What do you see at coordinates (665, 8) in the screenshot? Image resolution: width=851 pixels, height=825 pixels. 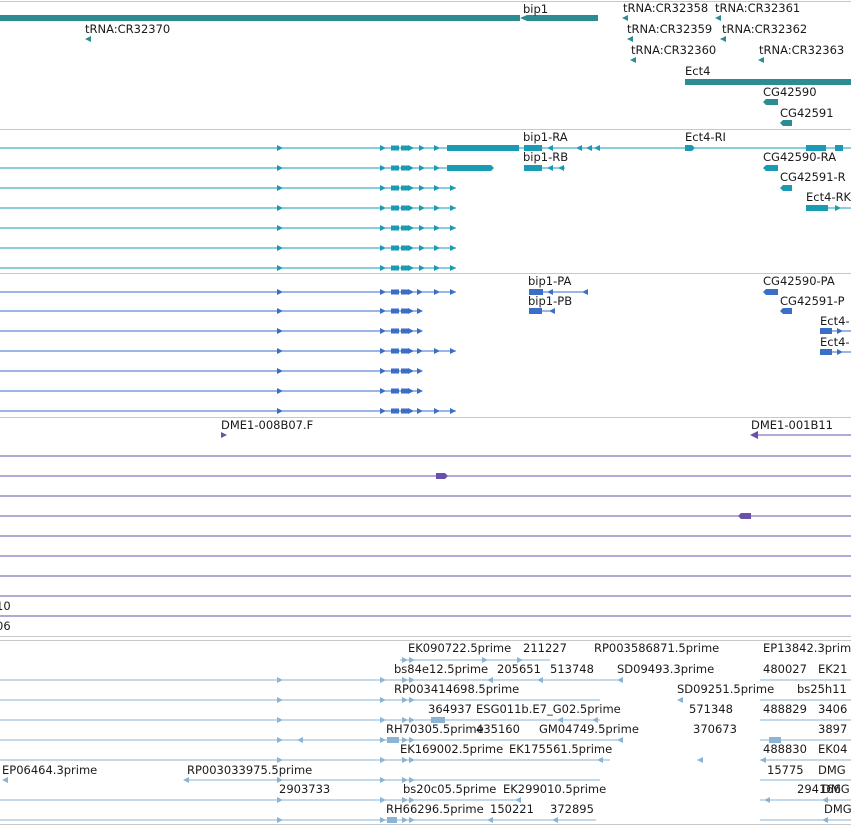 I see `gene-label: tRNA:CR32358` at bounding box center [665, 8].